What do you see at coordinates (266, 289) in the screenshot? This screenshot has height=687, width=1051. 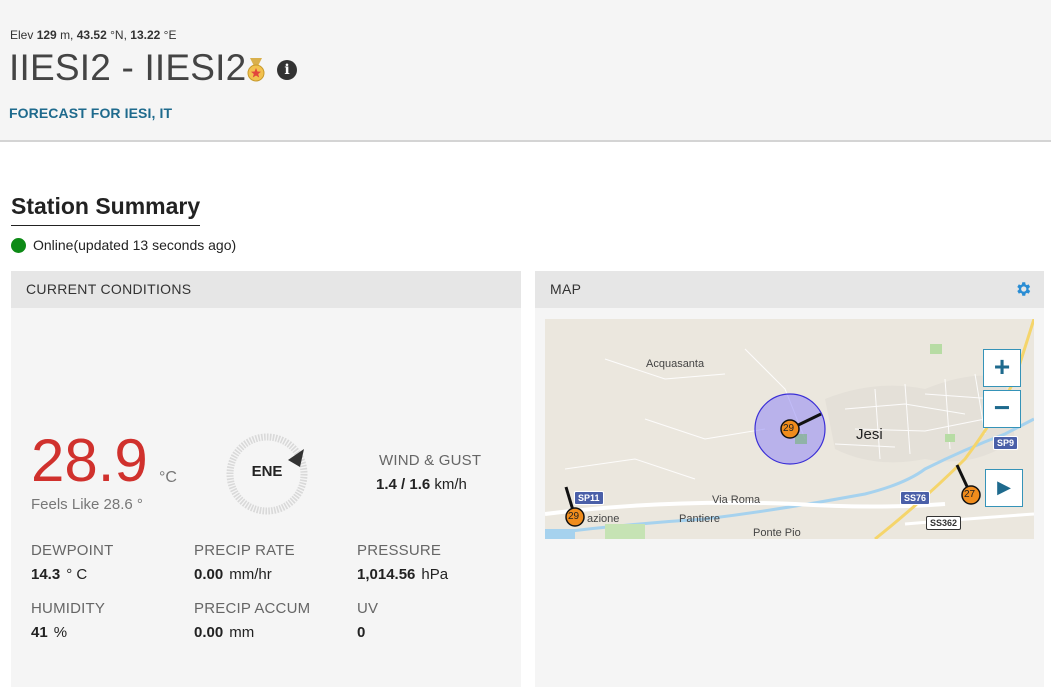 I see `current-conditions-heading: CURRENT CONDITIONS` at bounding box center [266, 289].